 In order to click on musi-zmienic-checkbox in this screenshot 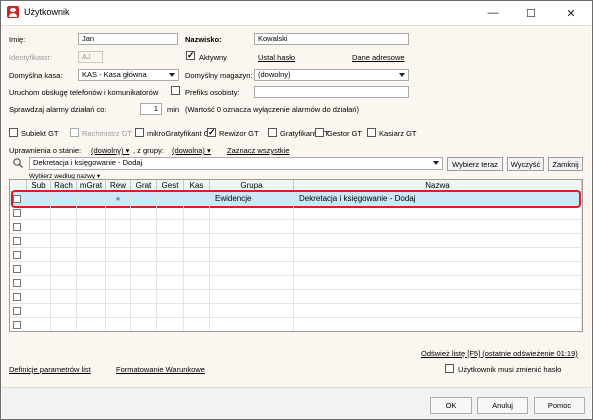, I will do `click(449, 368)`.